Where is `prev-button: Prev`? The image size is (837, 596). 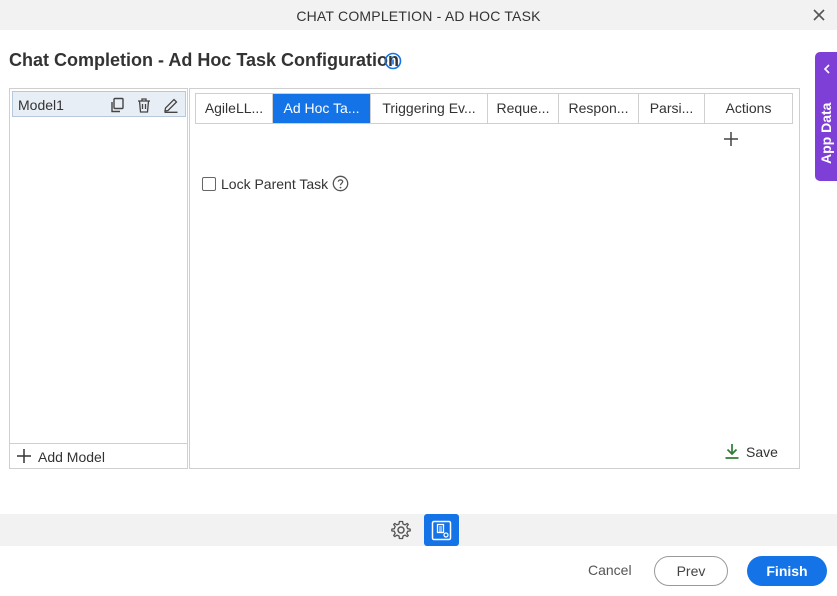
prev-button: Prev is located at coordinates (691, 571).